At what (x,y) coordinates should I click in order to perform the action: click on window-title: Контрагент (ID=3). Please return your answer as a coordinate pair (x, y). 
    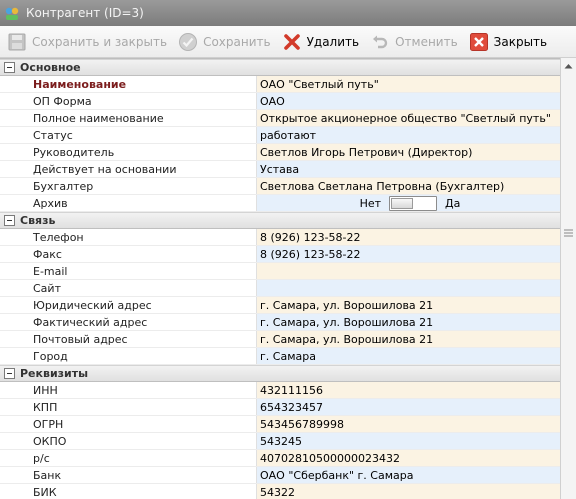
    Looking at the image, I should click on (85, 13).